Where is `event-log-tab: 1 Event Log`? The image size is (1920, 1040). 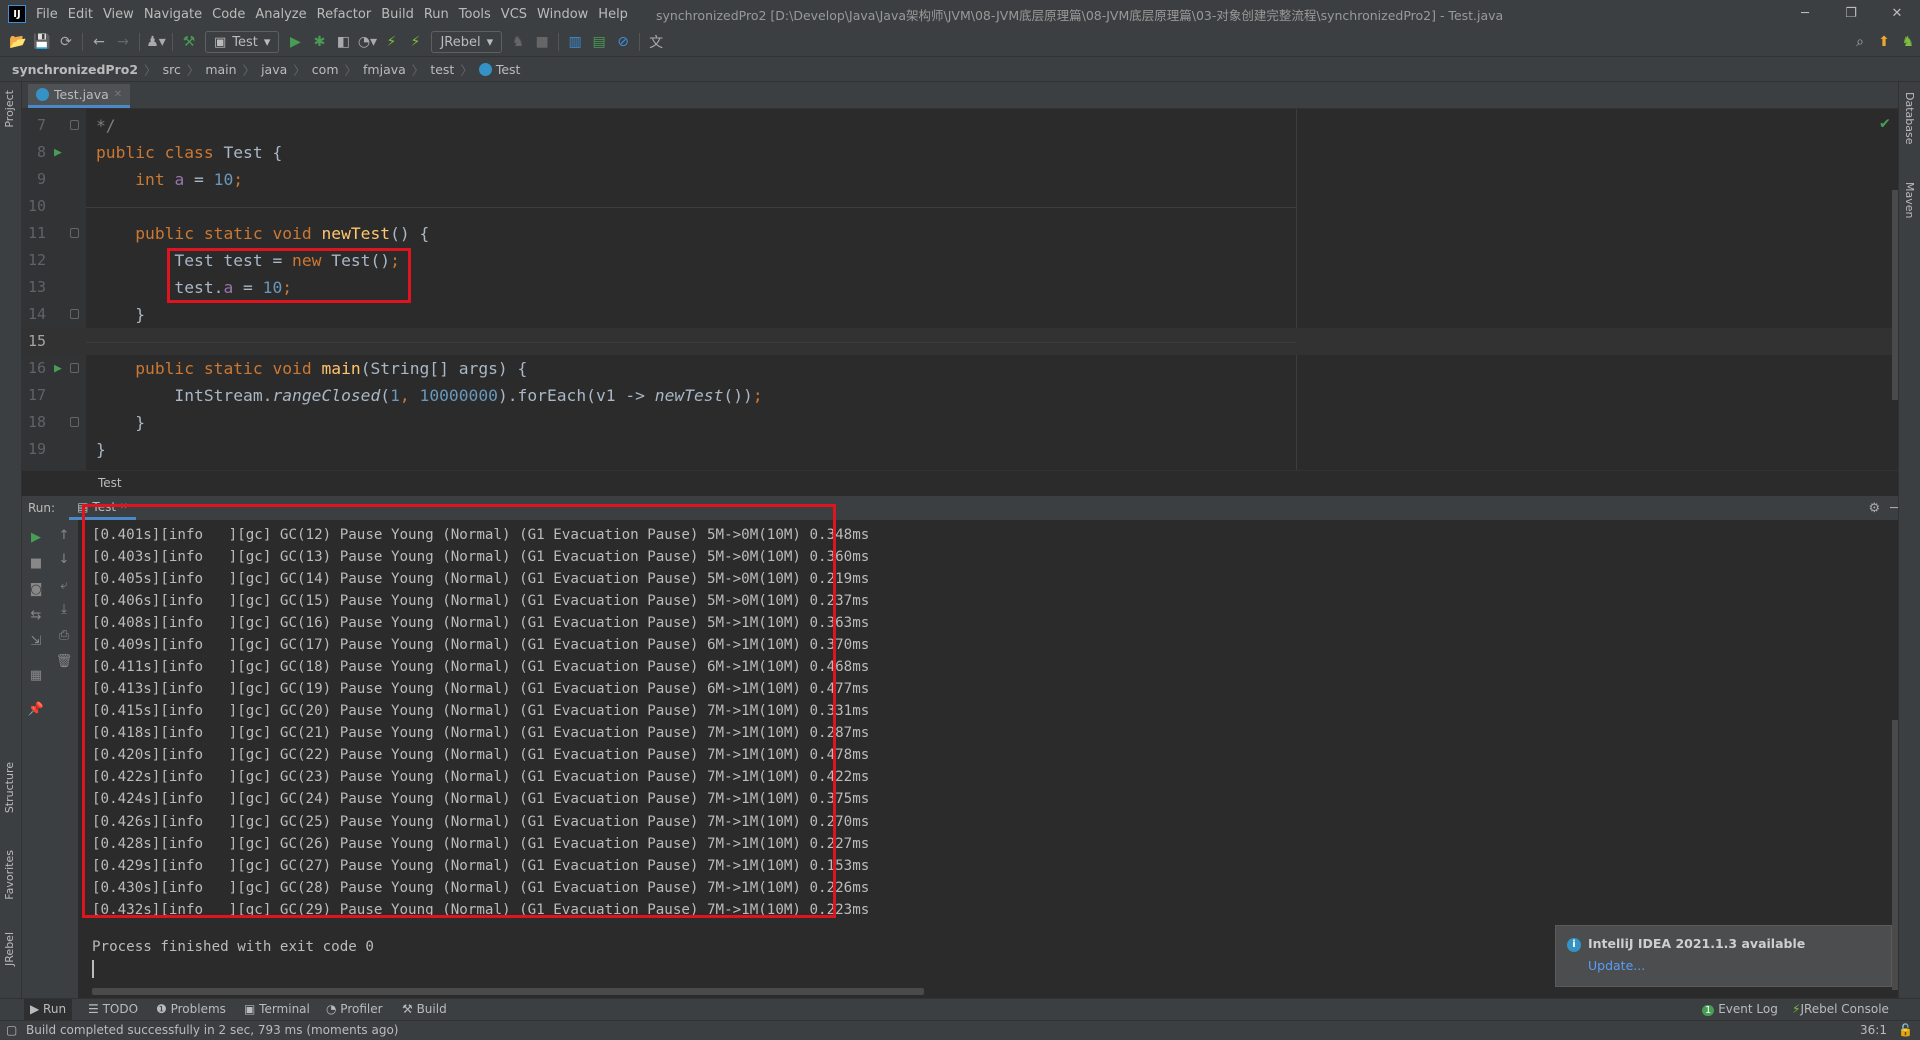
event-log-tab: 1 Event Log is located at coordinates (1740, 1009).